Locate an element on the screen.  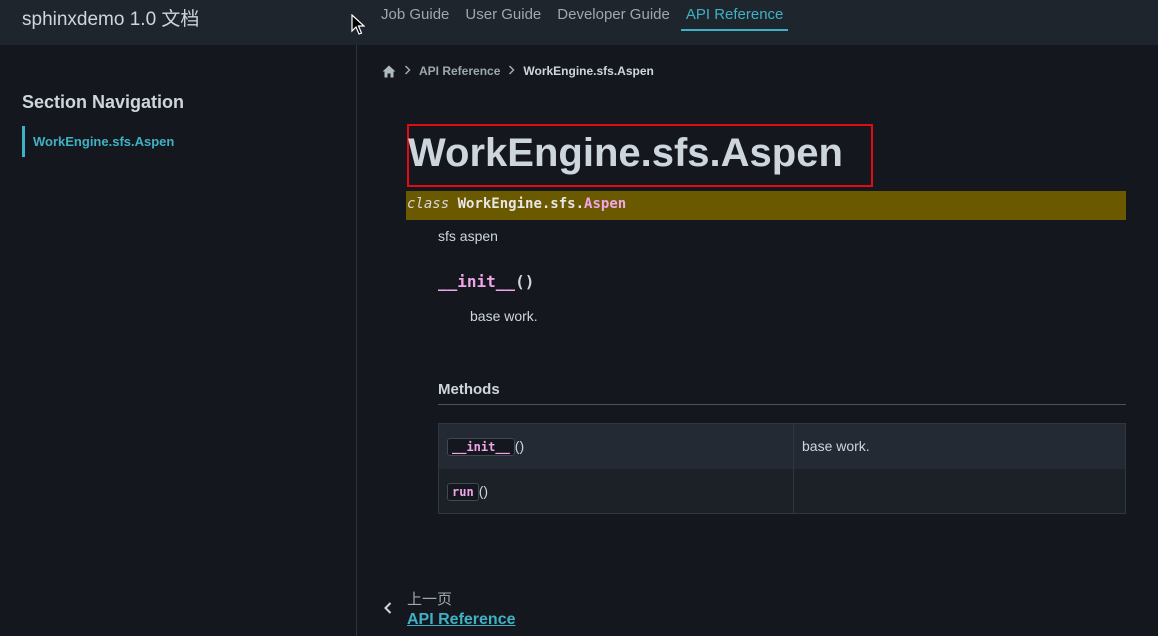
table-cell-description: base work. is located at coordinates (959, 446).